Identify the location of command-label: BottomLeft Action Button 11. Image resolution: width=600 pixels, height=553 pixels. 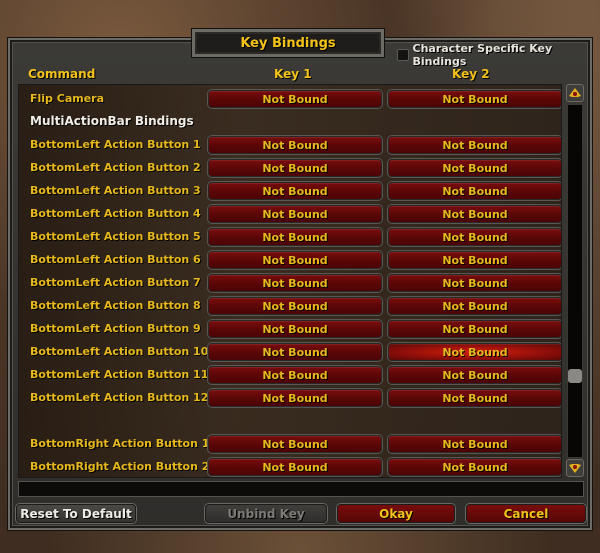
(119, 374).